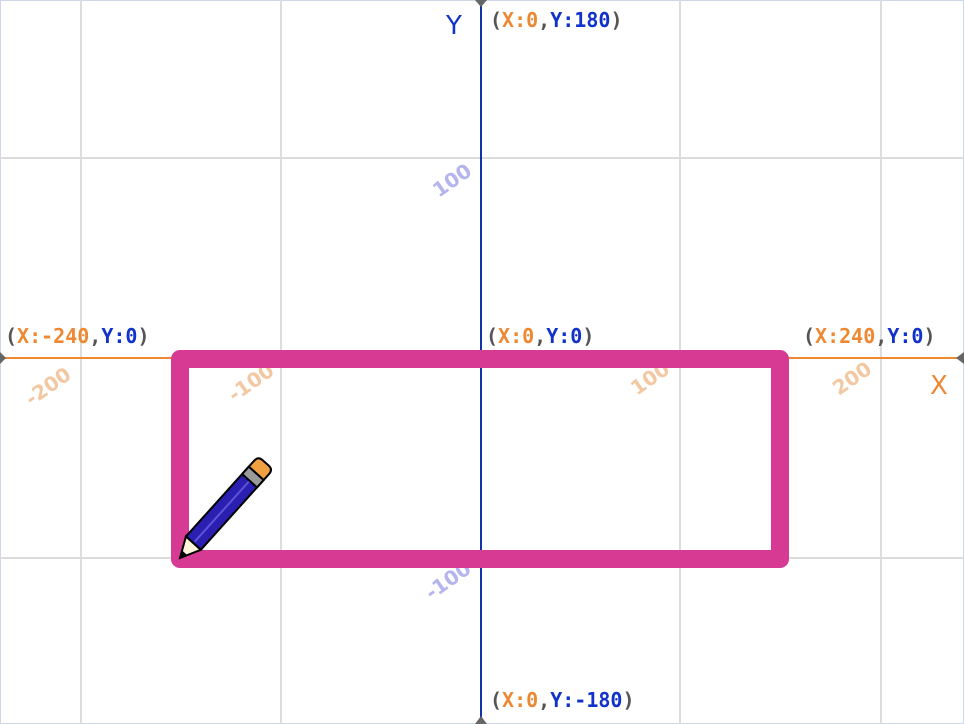 The width and height of the screenshot is (964, 724). What do you see at coordinates (77, 336) in the screenshot?
I see `coord-label-left: (X:-240,Y:0)` at bounding box center [77, 336].